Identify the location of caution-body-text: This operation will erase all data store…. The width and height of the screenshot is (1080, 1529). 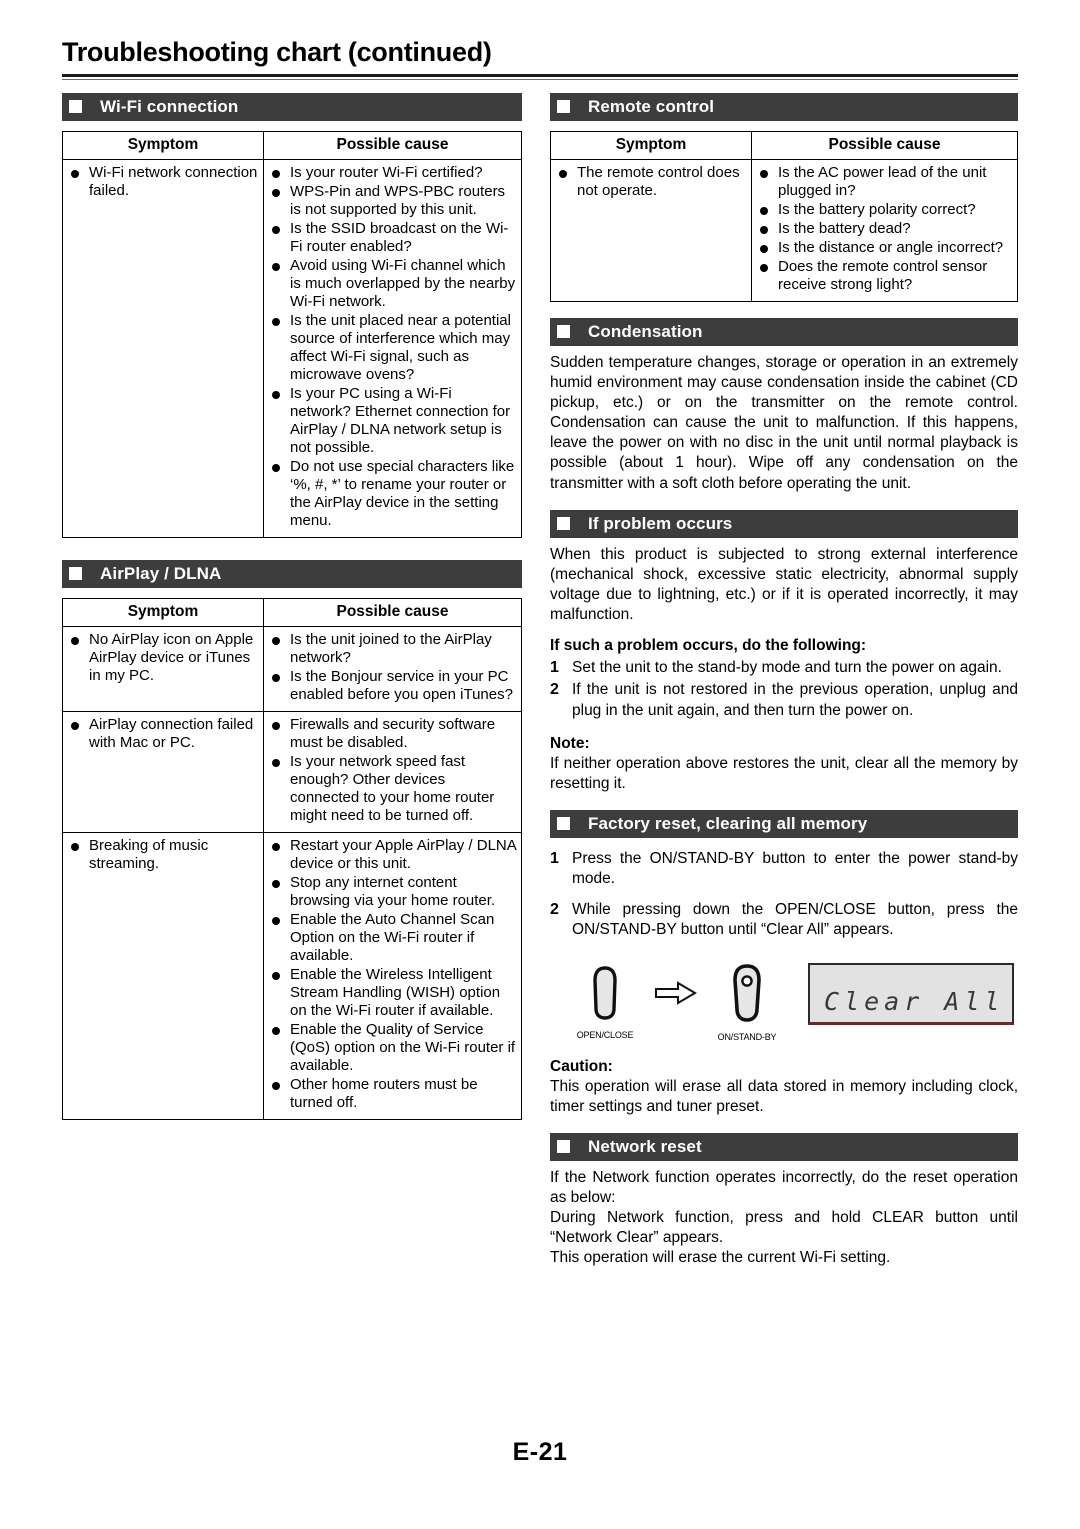
(784, 1096).